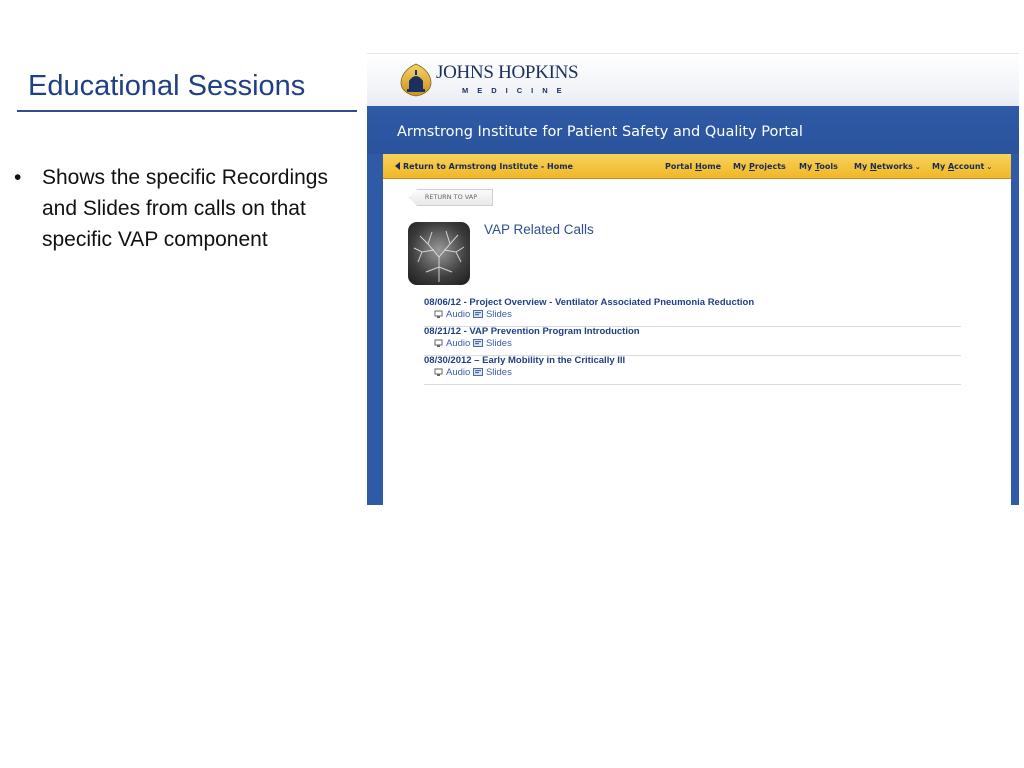  Describe the element at coordinates (873, 166) in the screenshot. I see `nav-accesskey: N` at that location.